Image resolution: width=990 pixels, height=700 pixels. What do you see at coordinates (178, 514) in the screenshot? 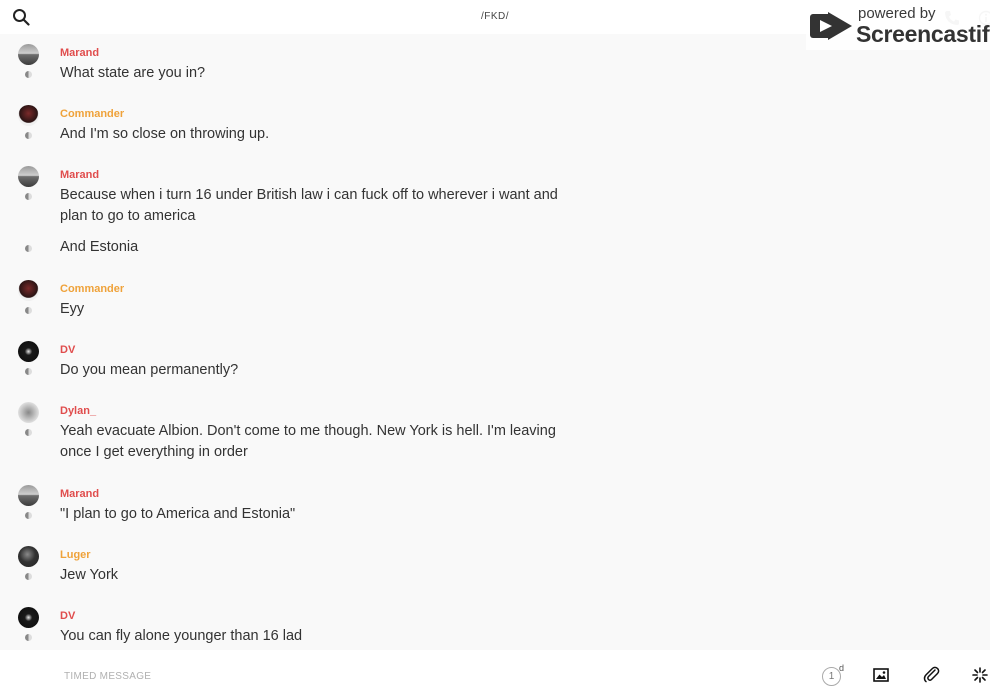
I see `message-text: "I plan to go to America and Estonia"` at bounding box center [178, 514].